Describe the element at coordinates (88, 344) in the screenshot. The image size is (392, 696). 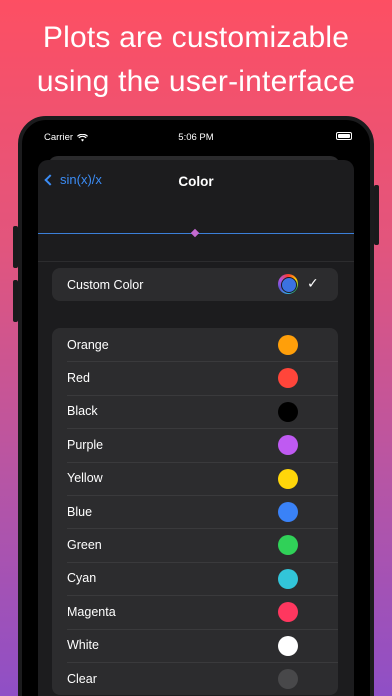
I see `color-option-label: Orange` at that location.